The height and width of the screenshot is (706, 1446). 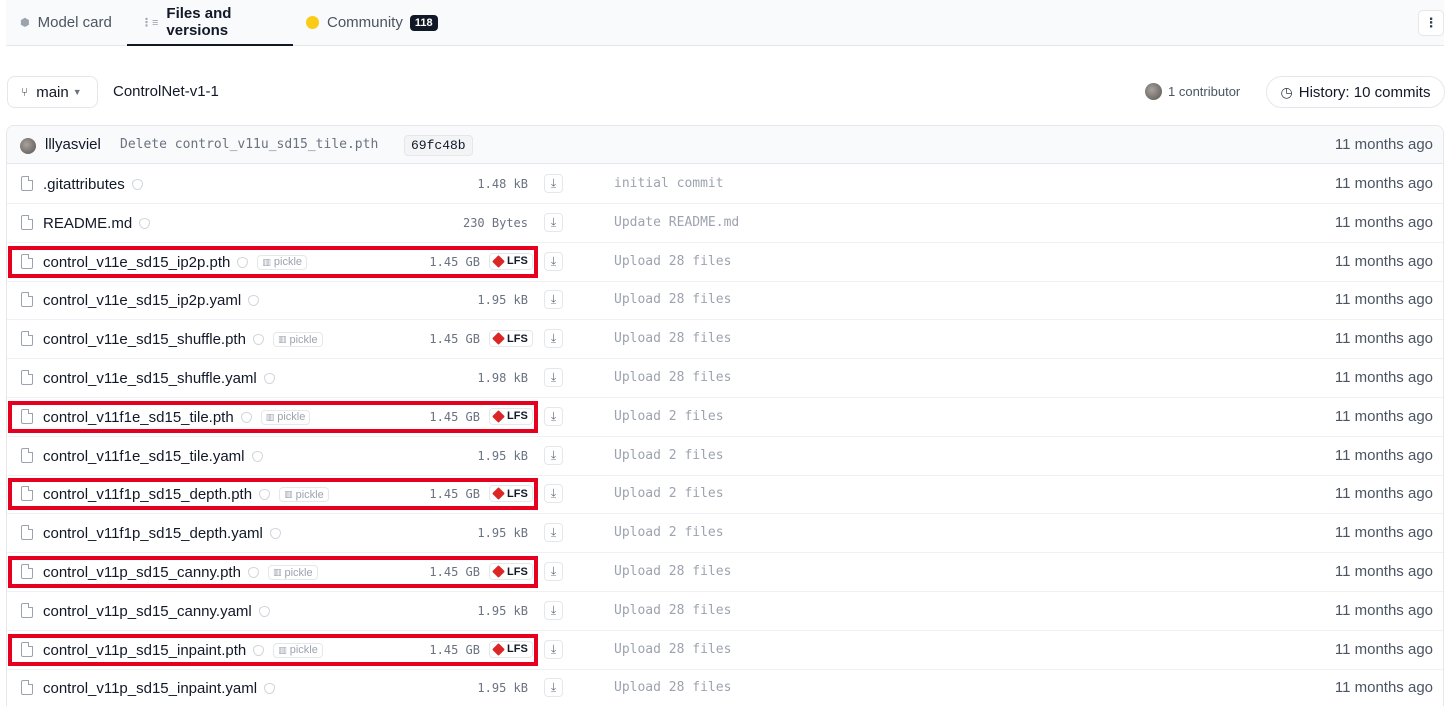 What do you see at coordinates (249, 144) in the screenshot?
I see `commit-message: Delete control_v11u_sd15_tile.pth` at bounding box center [249, 144].